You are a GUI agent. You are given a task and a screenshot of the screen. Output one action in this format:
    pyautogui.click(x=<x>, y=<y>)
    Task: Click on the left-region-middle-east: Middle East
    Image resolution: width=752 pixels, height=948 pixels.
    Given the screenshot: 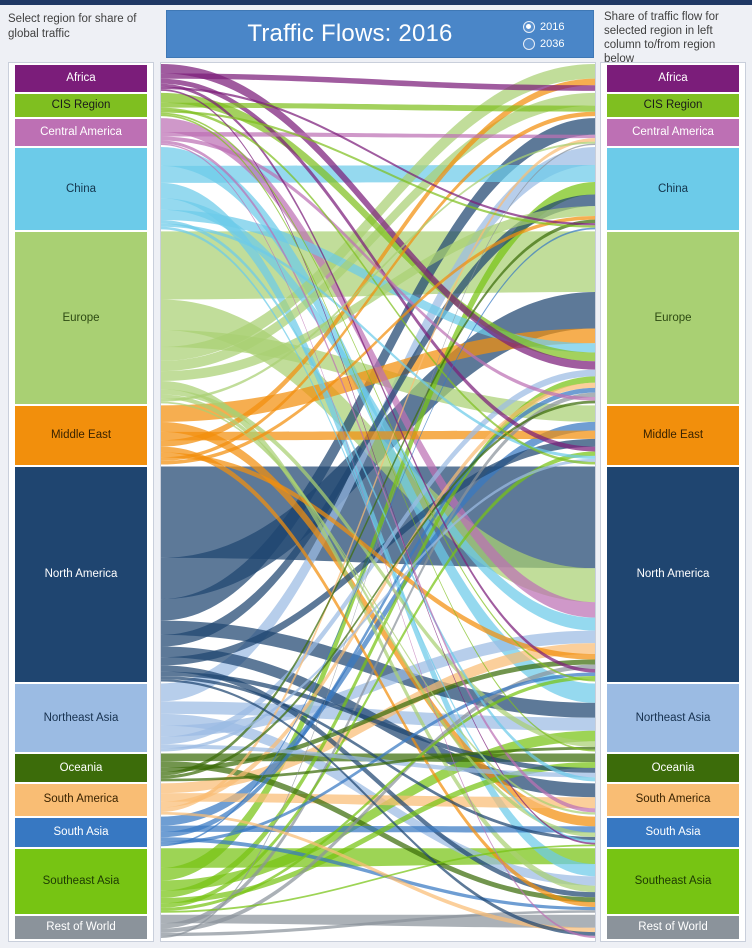 What is the action you would take?
    pyautogui.click(x=81, y=436)
    